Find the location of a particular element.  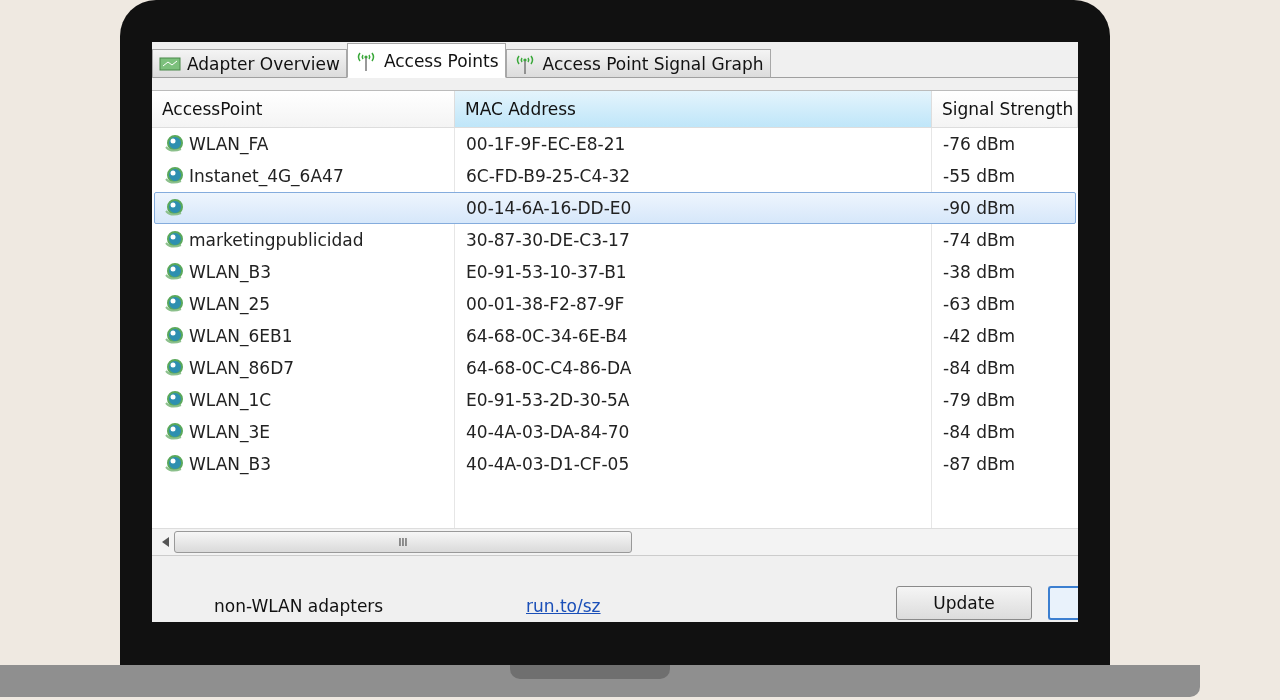

list-row: WLAN_86D7 64-68-0C-C4-86-DA -84 dBm is located at coordinates (615, 368).